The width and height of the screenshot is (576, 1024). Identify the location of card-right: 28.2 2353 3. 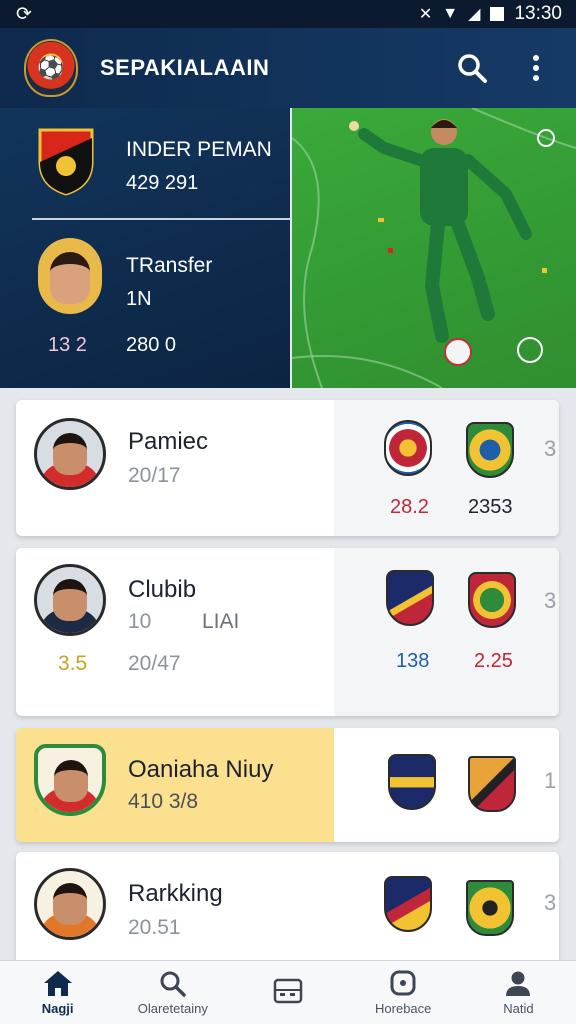
(446, 468).